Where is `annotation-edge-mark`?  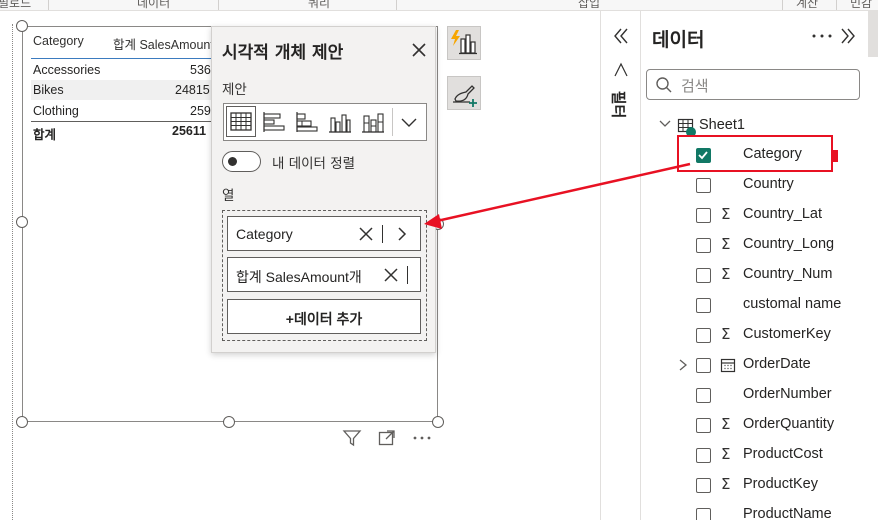 annotation-edge-mark is located at coordinates (835, 156).